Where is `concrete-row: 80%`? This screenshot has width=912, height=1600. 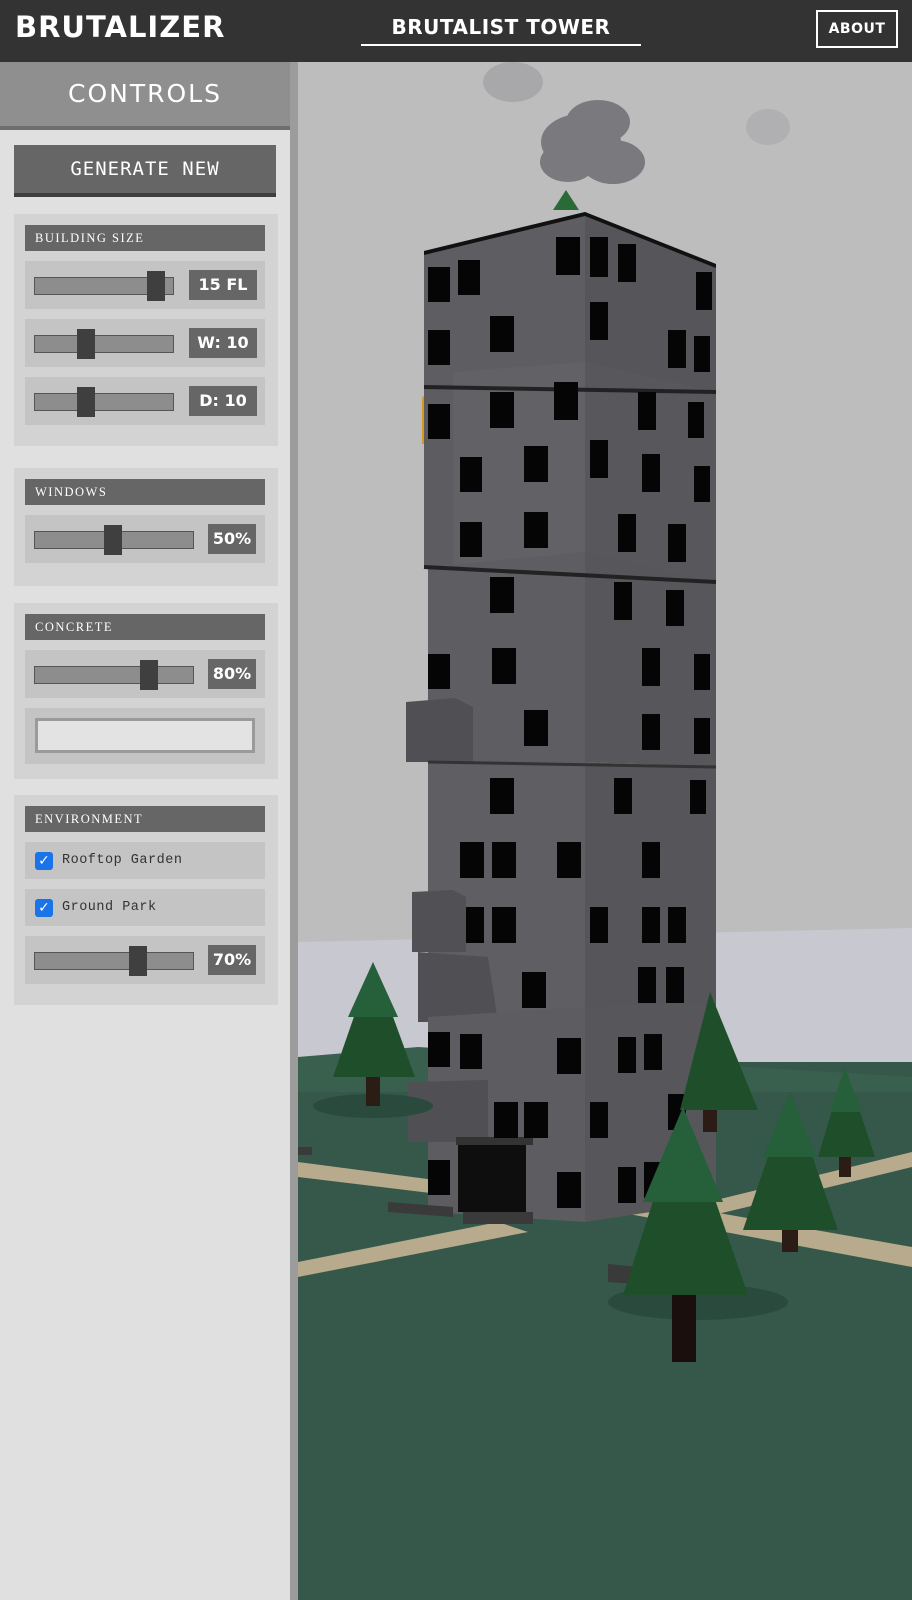 concrete-row: 80% is located at coordinates (145, 674).